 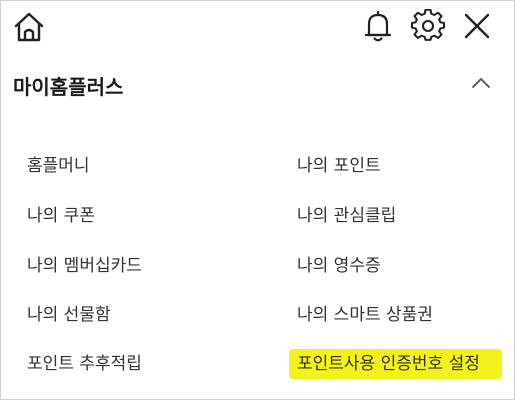 What do you see at coordinates (378, 26) in the screenshot?
I see `bell-icon` at bounding box center [378, 26].